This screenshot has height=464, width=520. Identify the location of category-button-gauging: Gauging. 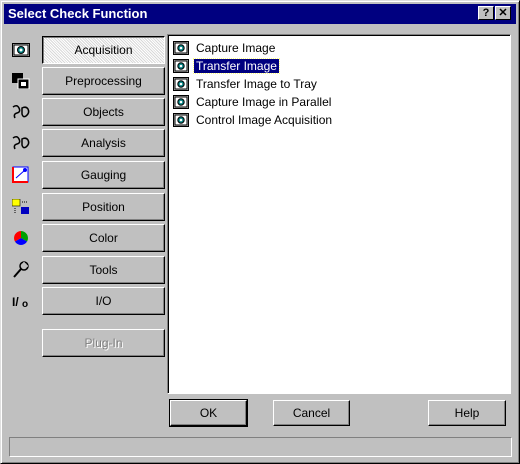
(103, 175).